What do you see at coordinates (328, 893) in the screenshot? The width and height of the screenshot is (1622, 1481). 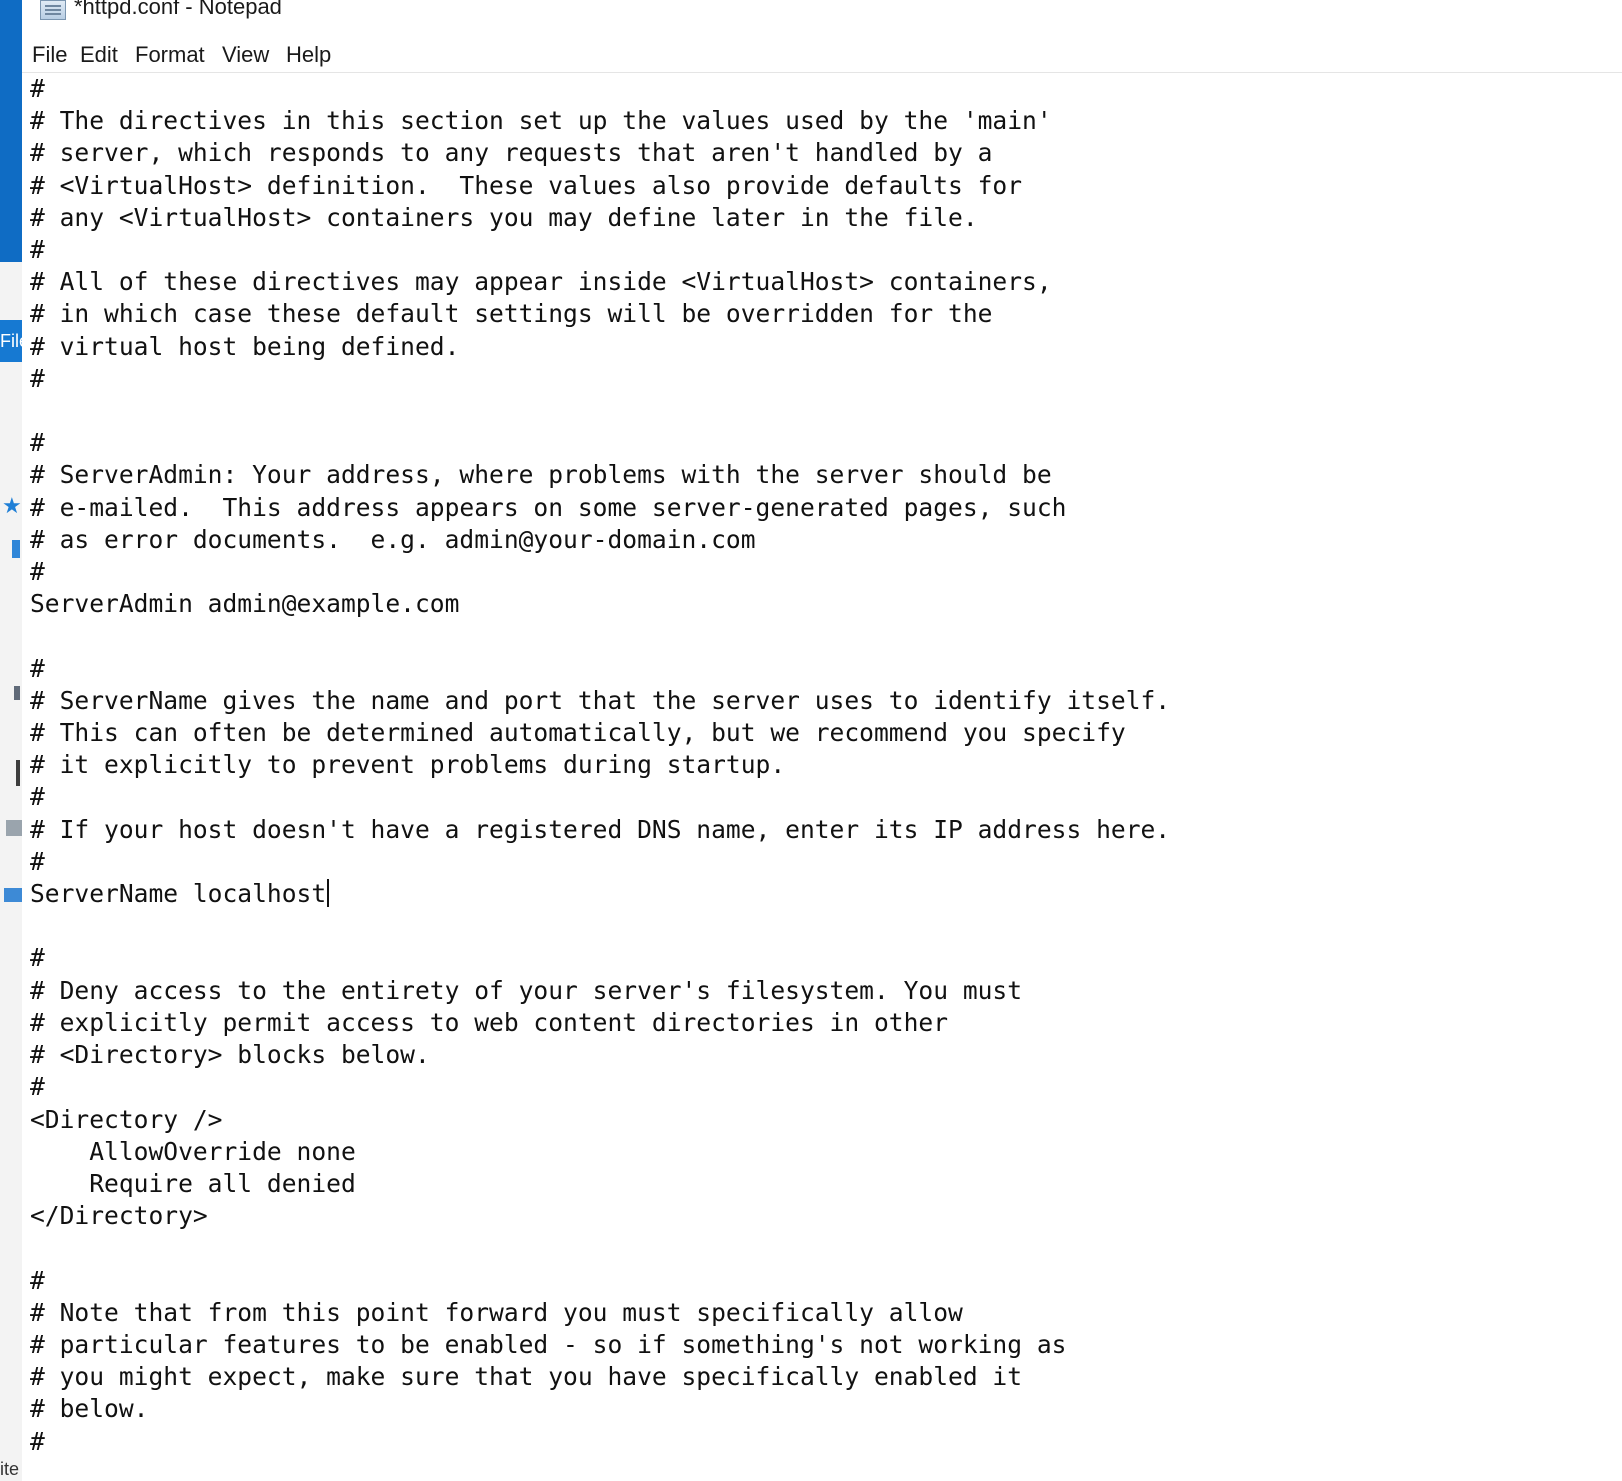 I see `text-caret` at bounding box center [328, 893].